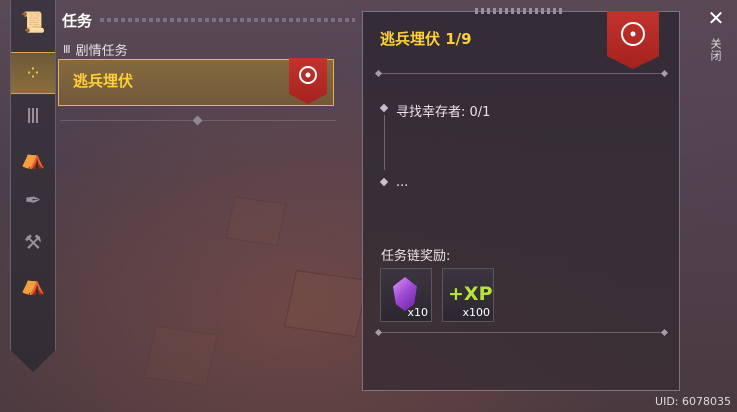 The image size is (737, 412). I want to click on axe-icon: ⚒, so click(33, 242).